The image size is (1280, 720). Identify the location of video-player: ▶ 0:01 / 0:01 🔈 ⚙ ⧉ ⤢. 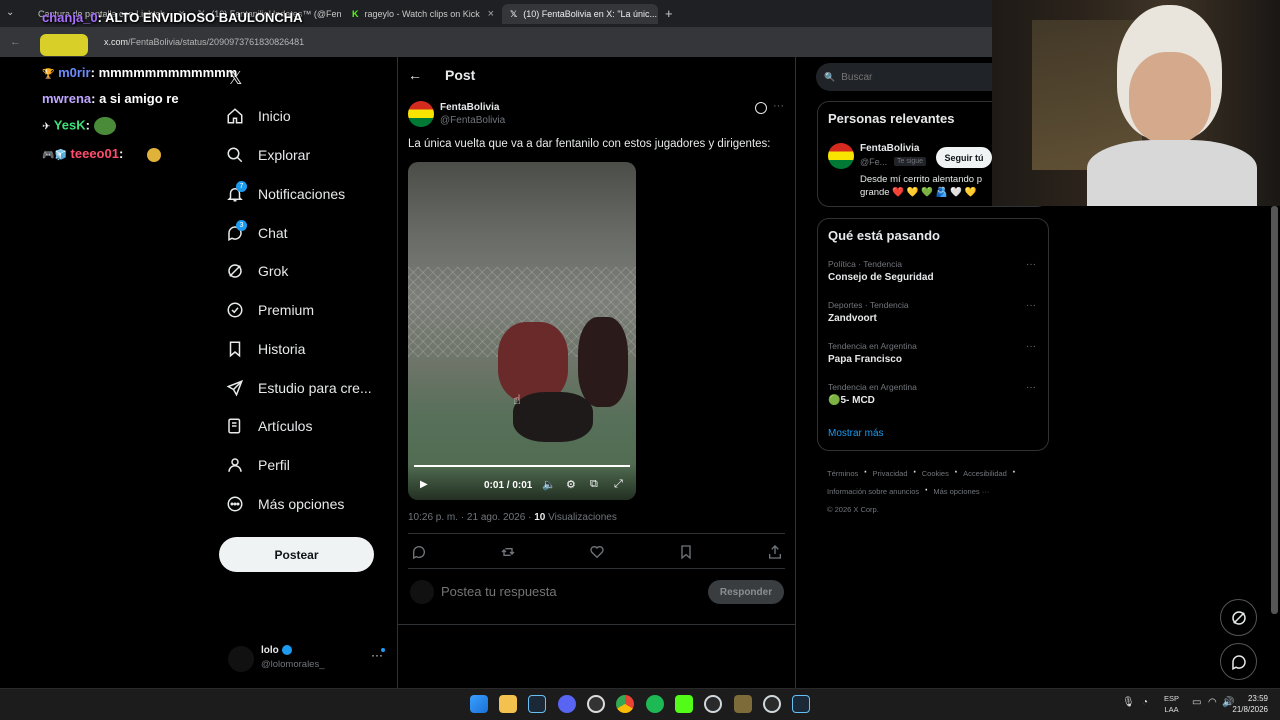
(522, 331).